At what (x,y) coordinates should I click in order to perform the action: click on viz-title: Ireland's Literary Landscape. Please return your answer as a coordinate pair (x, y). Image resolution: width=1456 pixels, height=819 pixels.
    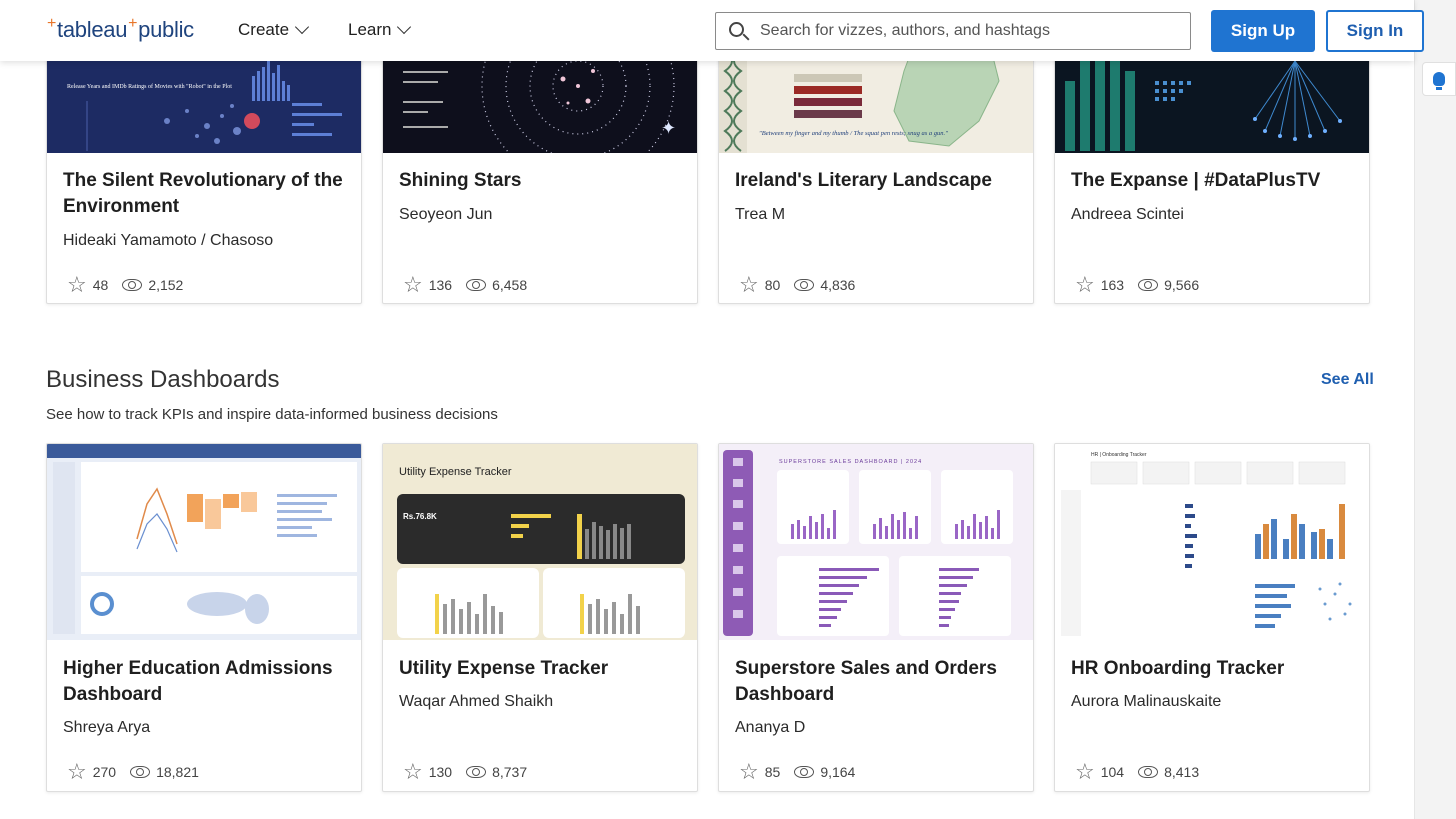
    Looking at the image, I should click on (880, 181).